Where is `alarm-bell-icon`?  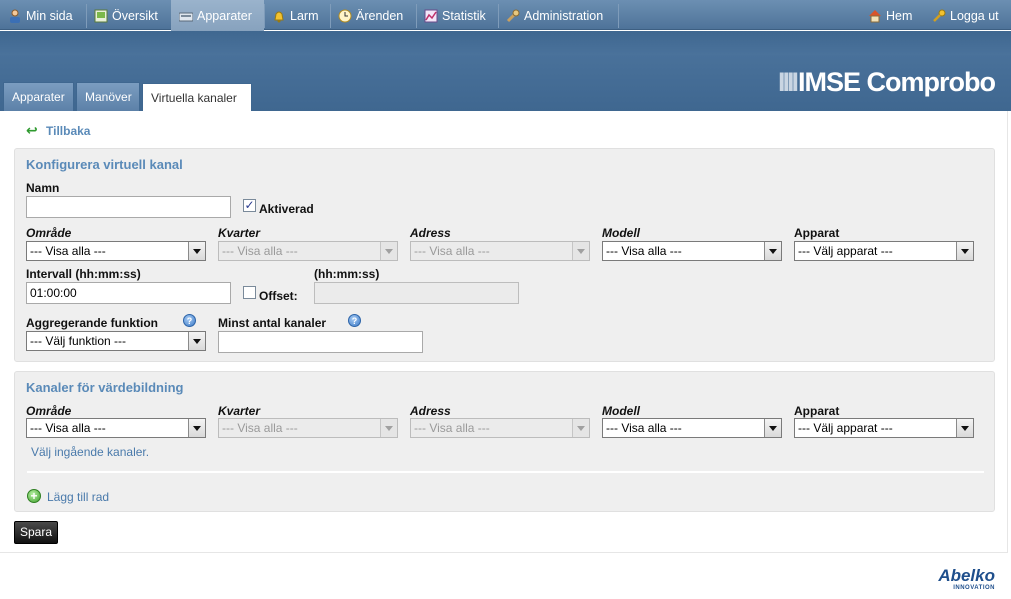 alarm-bell-icon is located at coordinates (279, 16).